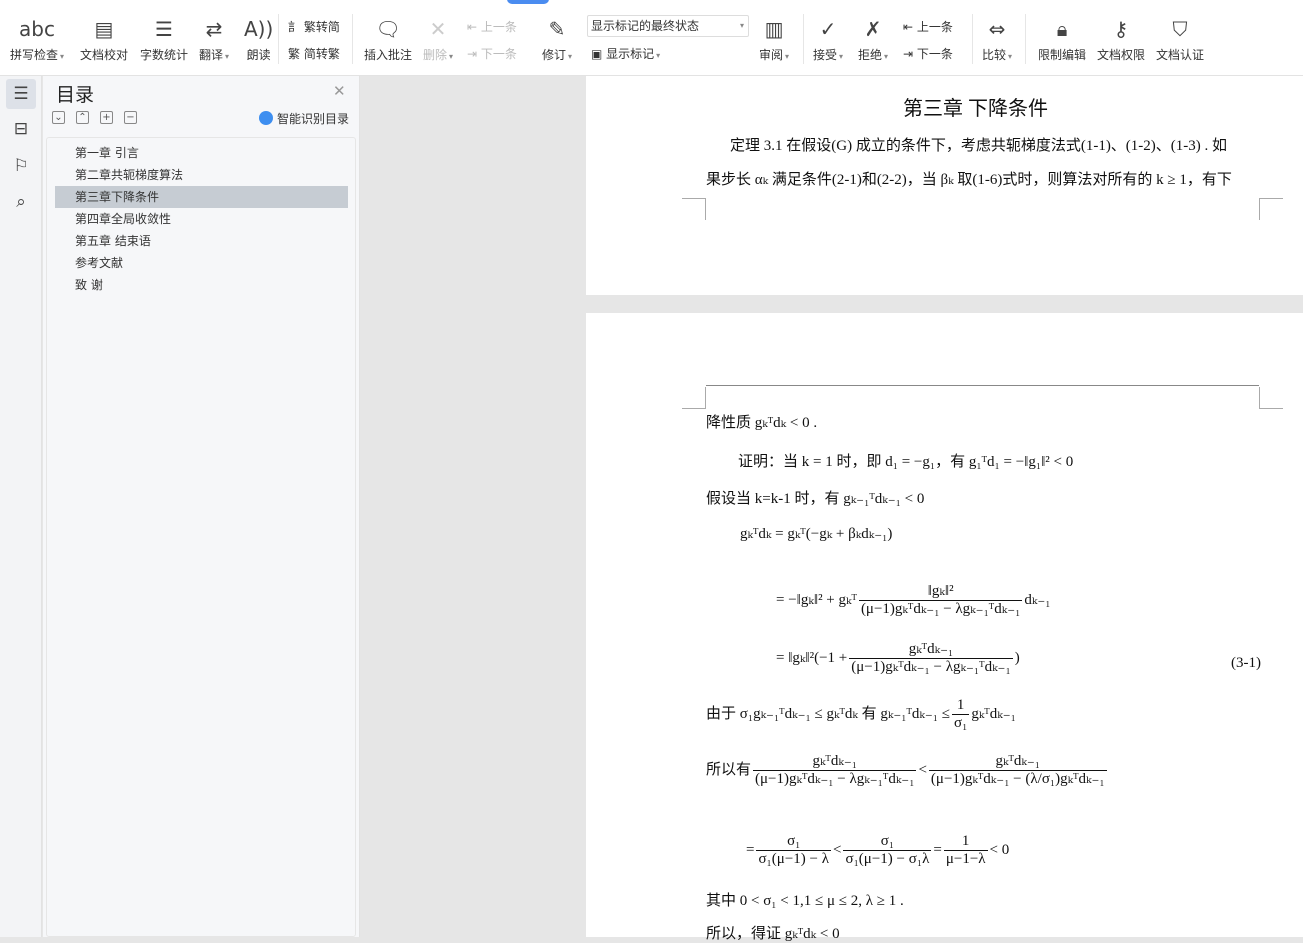 The image size is (1303, 943). I want to click on translate-button: ⇄ 翻译 ▾, so click(214, 38).